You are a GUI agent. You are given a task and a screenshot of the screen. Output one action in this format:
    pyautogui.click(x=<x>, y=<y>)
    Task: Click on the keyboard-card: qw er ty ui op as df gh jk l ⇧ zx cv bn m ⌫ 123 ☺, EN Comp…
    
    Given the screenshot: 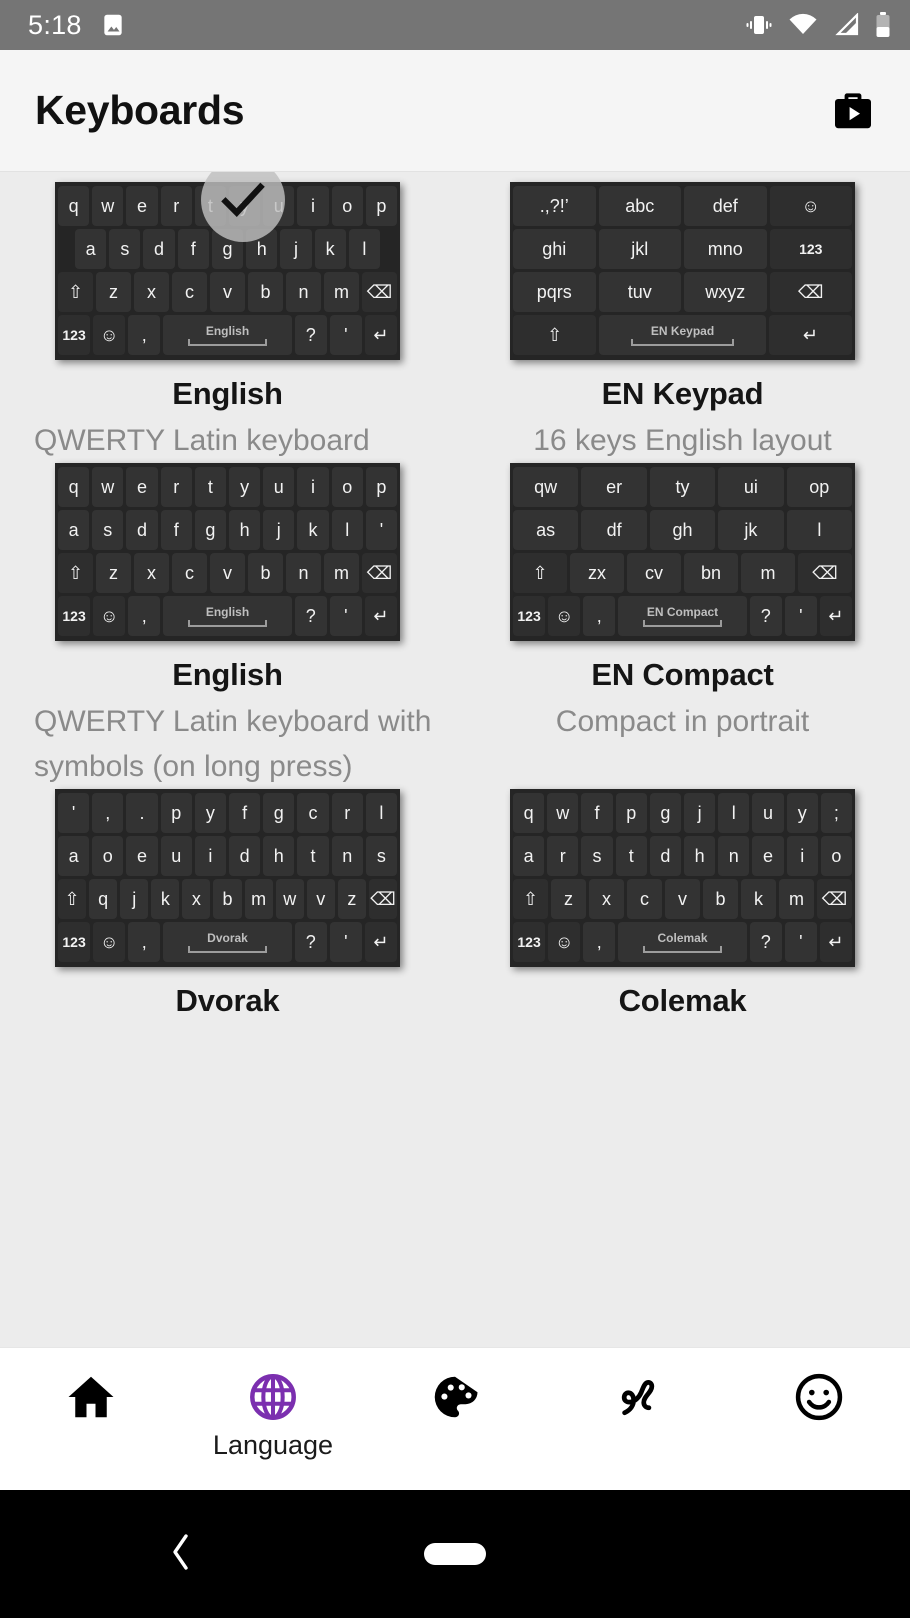 What is the action you would take?
    pyautogui.click(x=682, y=626)
    